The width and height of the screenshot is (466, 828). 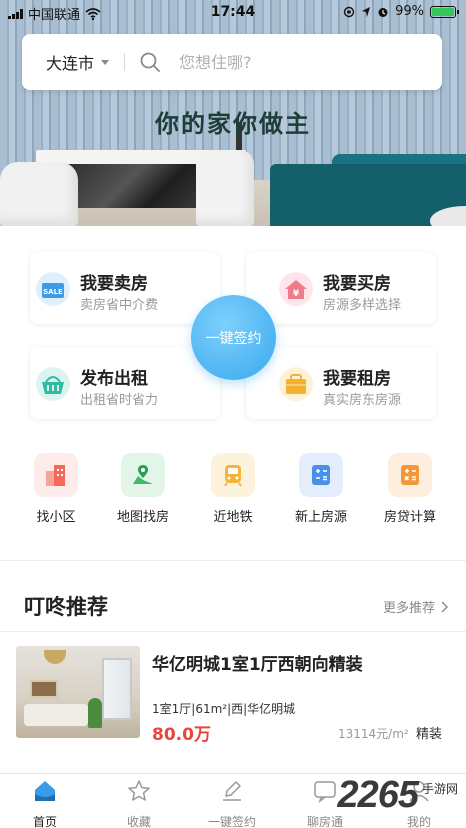 I want to click on chevron-right-icon, so click(x=444, y=606).